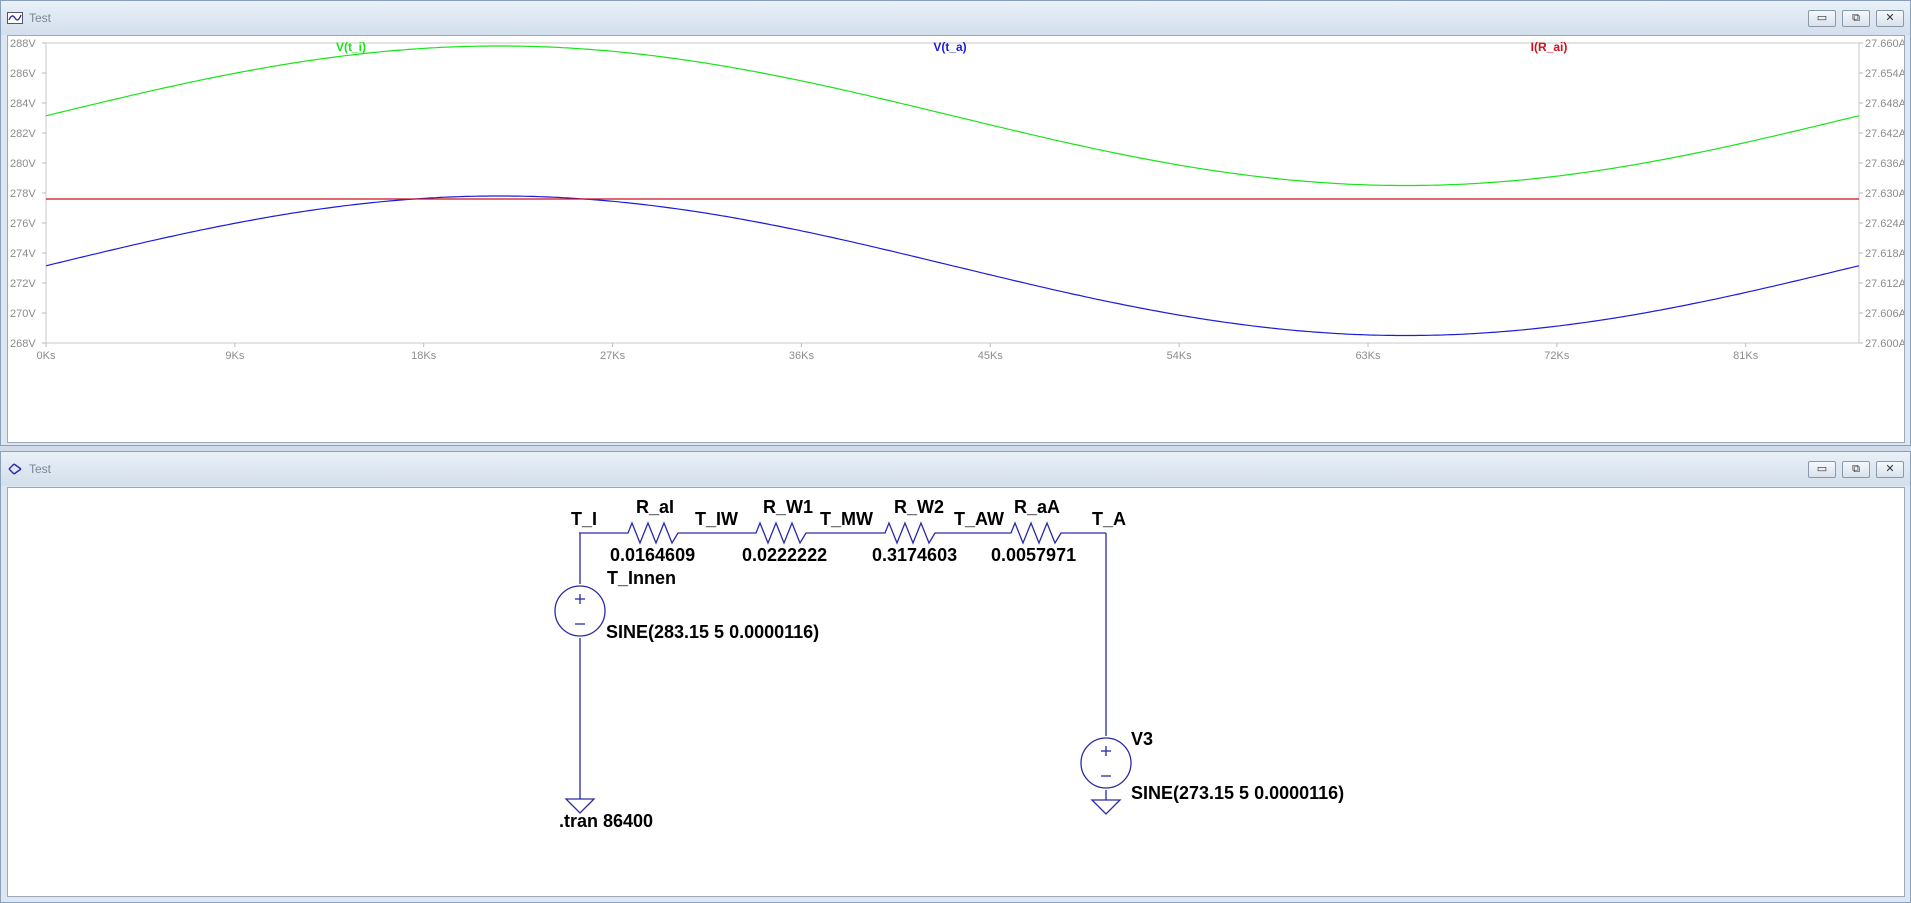 The width and height of the screenshot is (1911, 903). Describe the element at coordinates (1106, 763) in the screenshot. I see `voltage-source-v3` at that location.